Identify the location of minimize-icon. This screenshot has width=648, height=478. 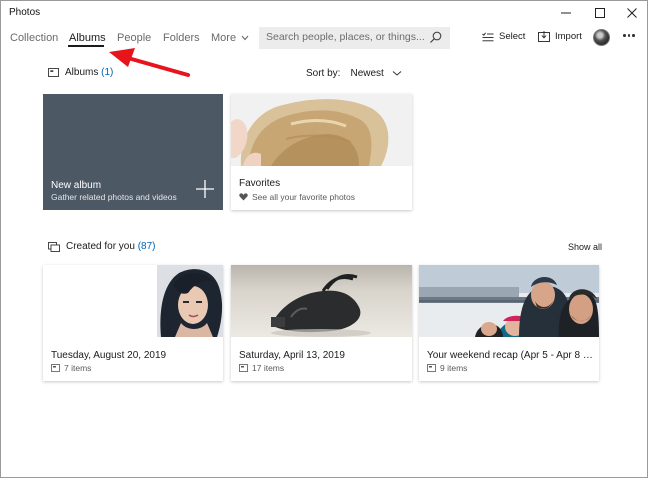
(566, 13).